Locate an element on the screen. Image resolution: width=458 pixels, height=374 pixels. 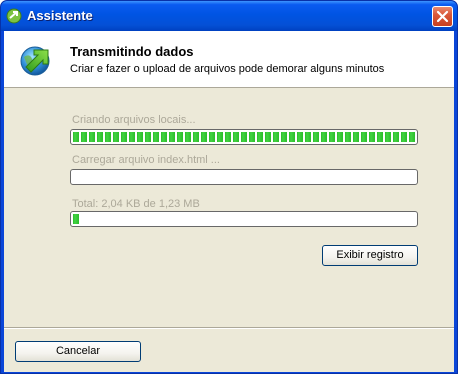
close-button is located at coordinates (442, 16).